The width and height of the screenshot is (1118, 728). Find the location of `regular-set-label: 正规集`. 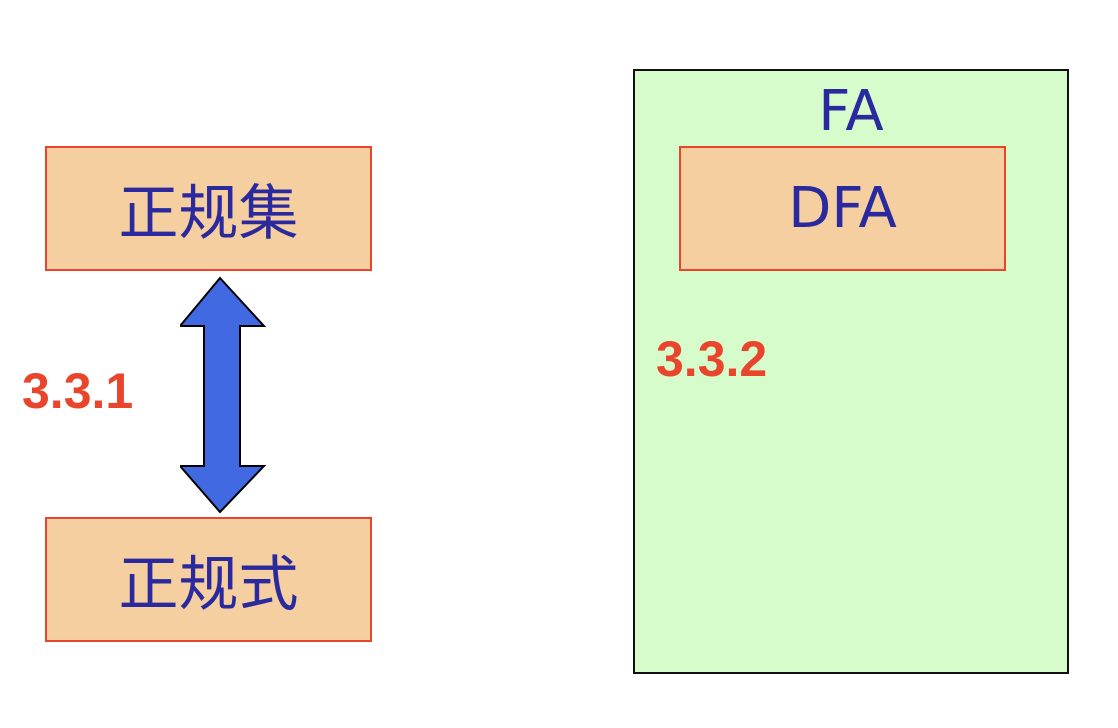

regular-set-label: 正规集 is located at coordinates (208, 214).